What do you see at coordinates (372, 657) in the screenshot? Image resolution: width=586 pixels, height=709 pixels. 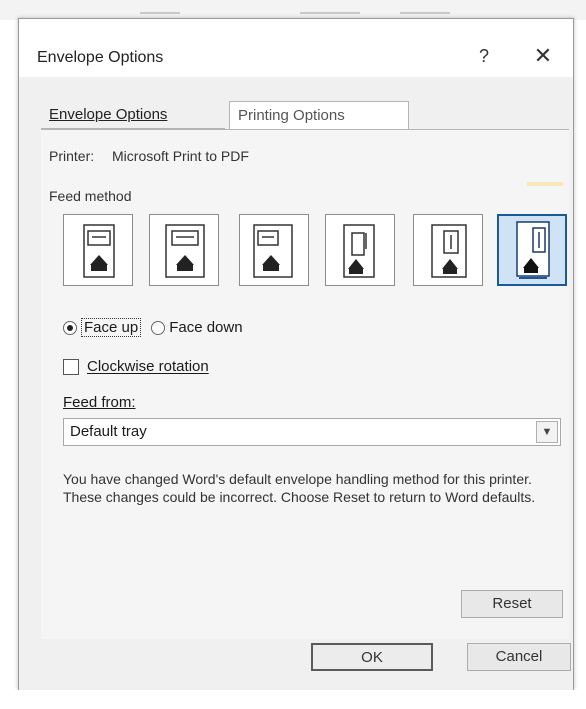 I see `ok-button: OK` at bounding box center [372, 657].